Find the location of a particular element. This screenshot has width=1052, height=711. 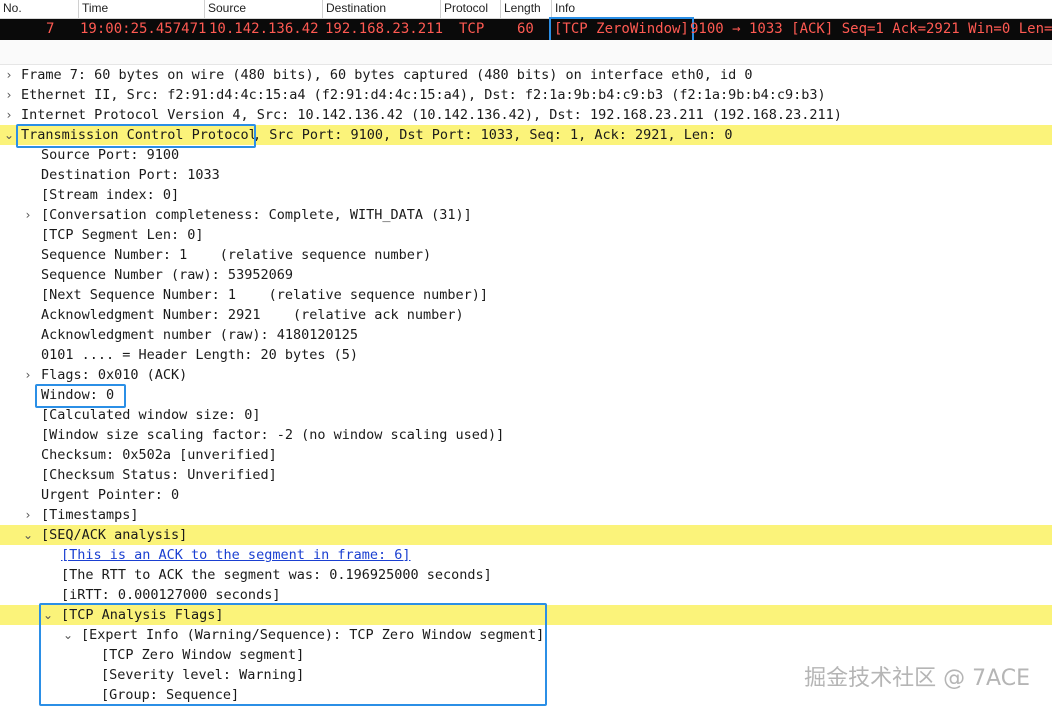

tree-item-checksum: Checksum: 0x502a [unverified] is located at coordinates (526, 455).